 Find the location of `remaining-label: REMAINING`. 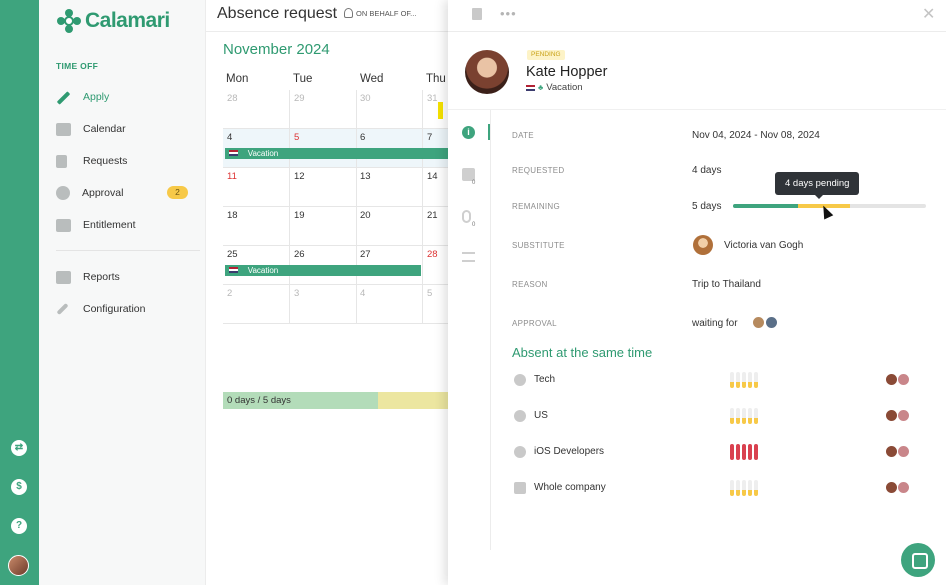

remaining-label: REMAINING is located at coordinates (536, 206).